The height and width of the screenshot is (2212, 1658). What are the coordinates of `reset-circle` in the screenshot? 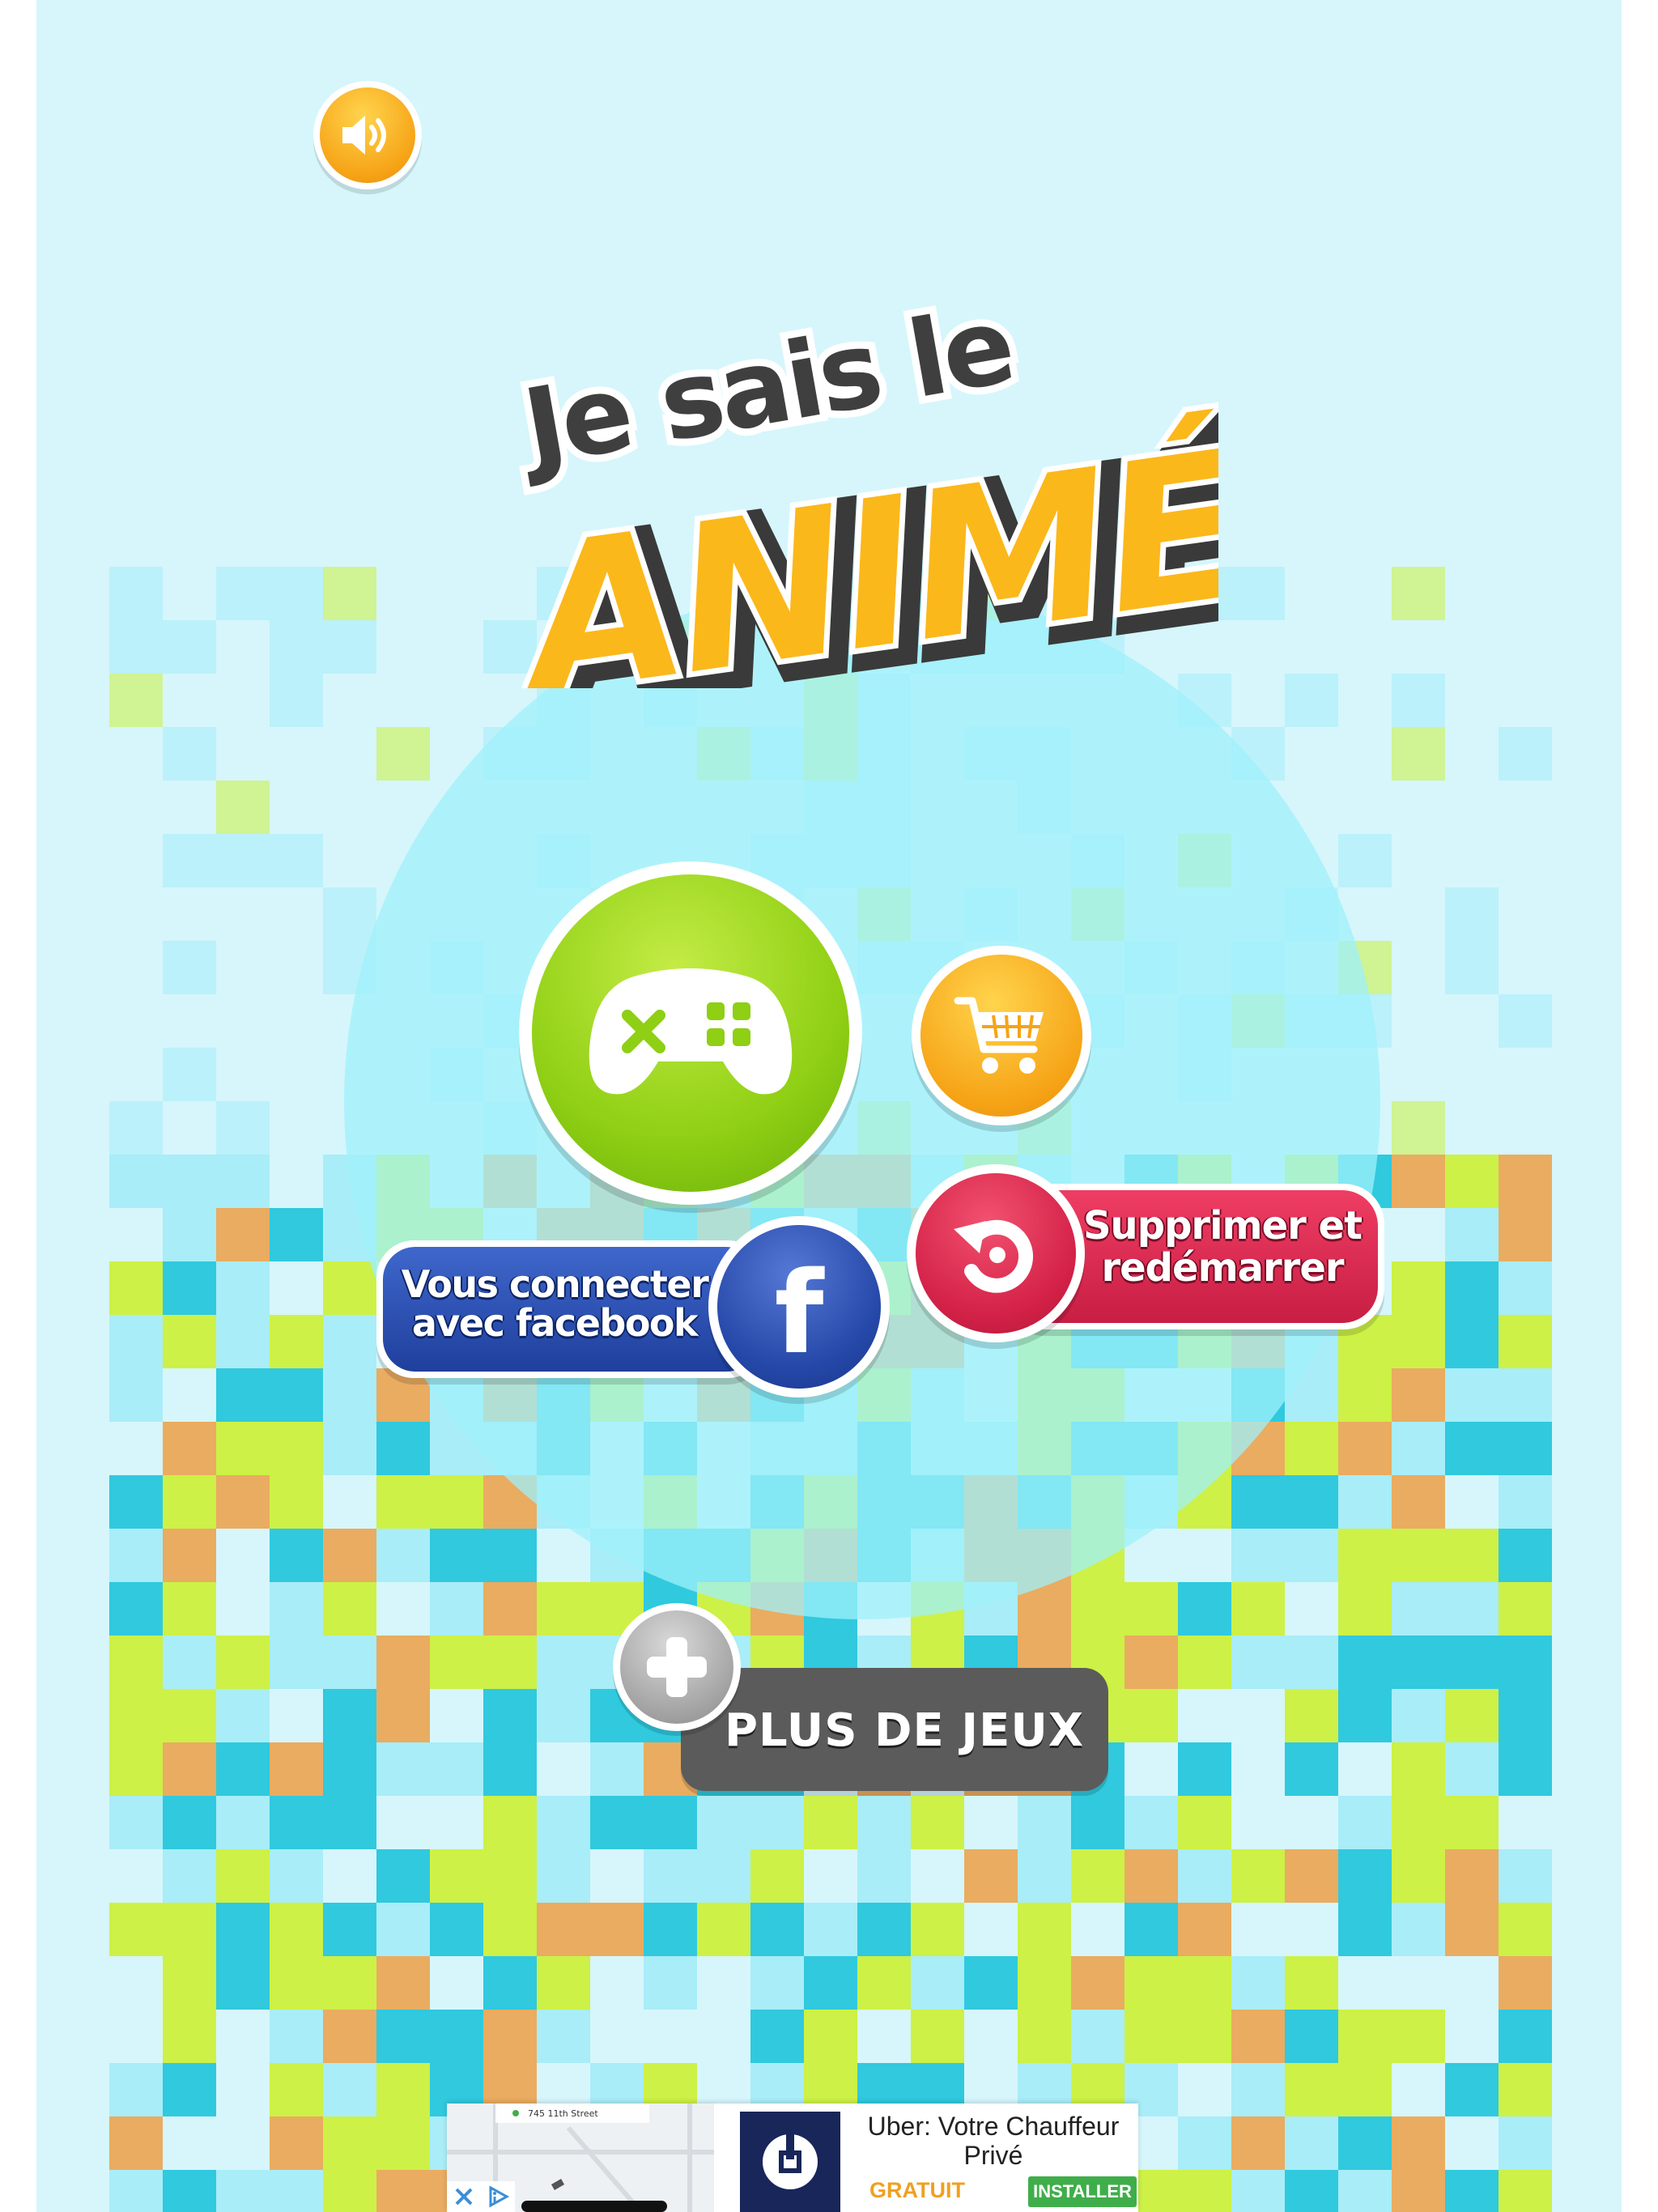 It's located at (996, 1253).